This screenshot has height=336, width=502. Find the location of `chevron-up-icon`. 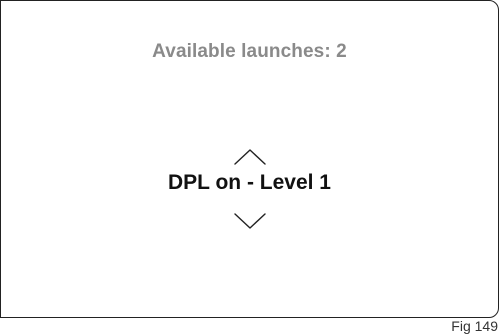

chevron-up-icon is located at coordinates (250, 157).